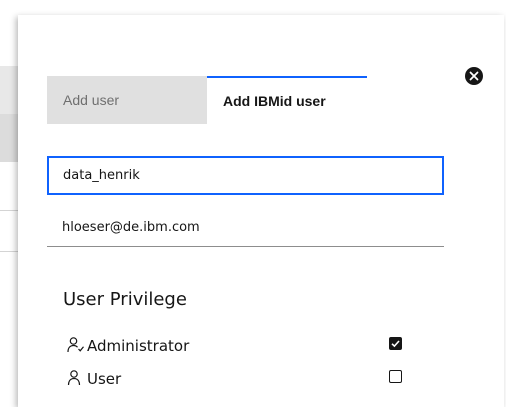  I want to click on email-input: hloeser@de.ibm.com, so click(245, 228).